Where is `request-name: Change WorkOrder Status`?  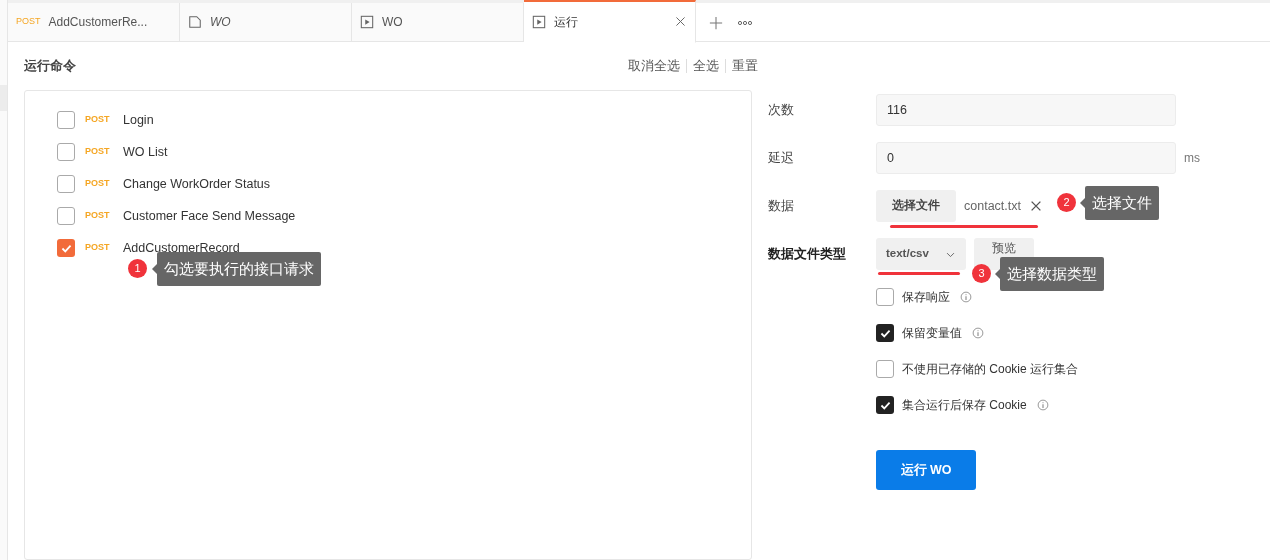 request-name: Change WorkOrder Status is located at coordinates (197, 184).